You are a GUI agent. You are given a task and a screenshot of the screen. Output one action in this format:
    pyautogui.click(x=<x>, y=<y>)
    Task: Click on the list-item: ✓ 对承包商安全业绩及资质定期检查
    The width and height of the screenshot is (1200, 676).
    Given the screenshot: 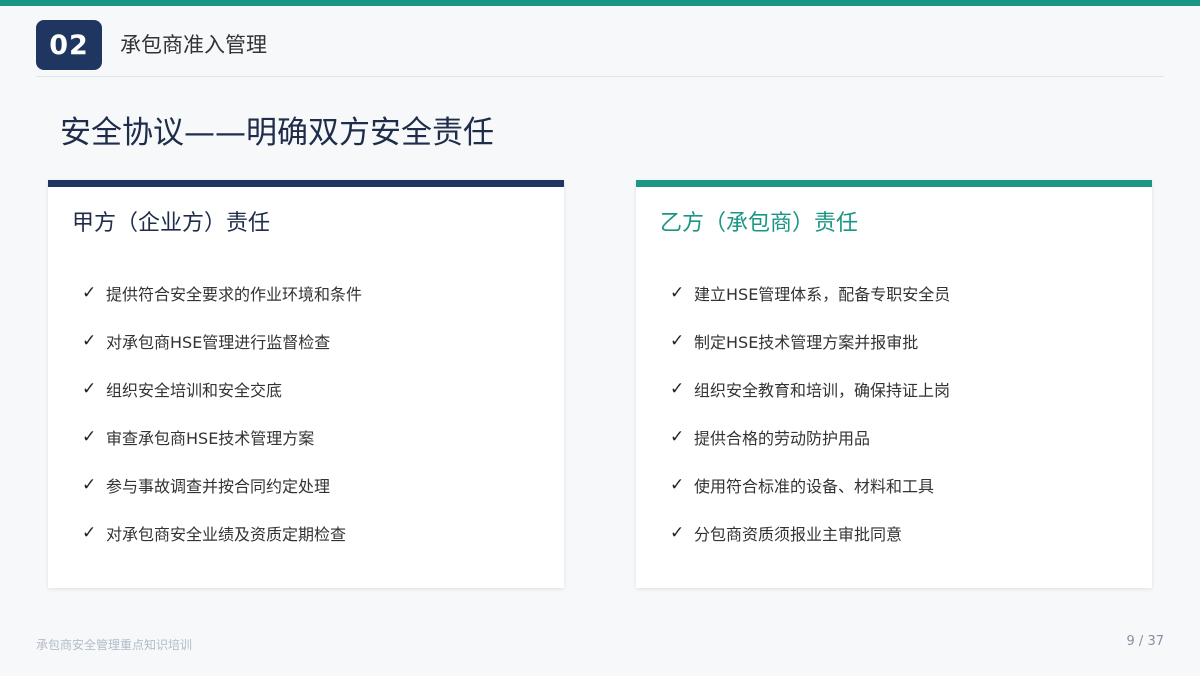 What is the action you would take?
    pyautogui.click(x=222, y=533)
    